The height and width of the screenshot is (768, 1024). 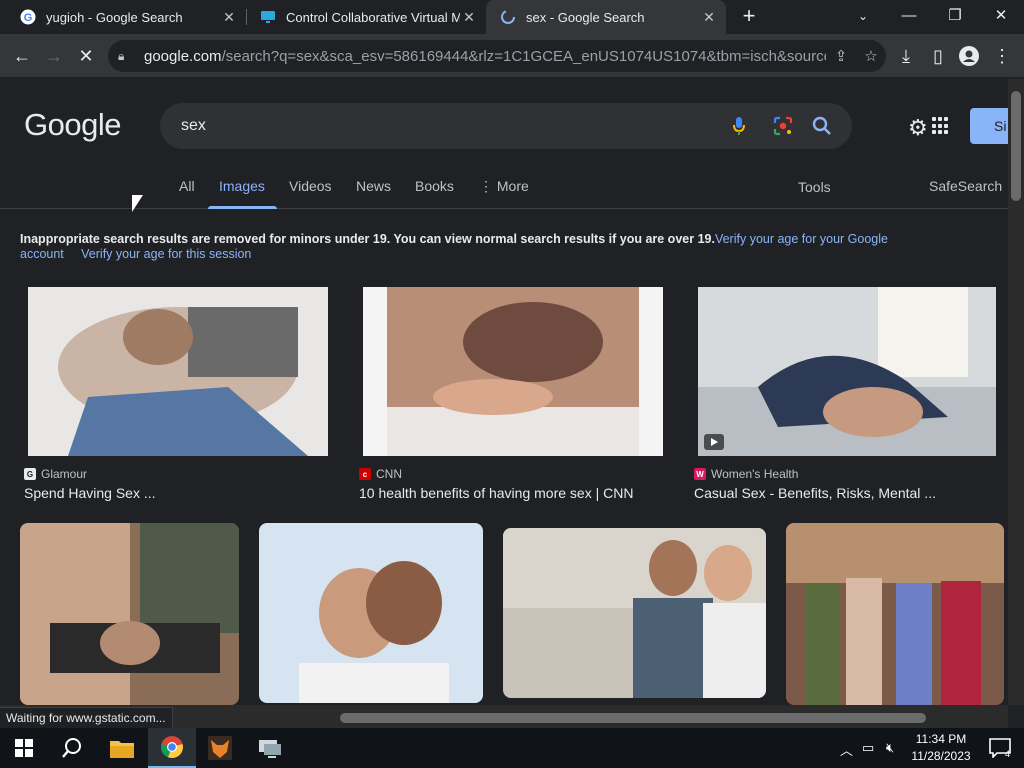 I want to click on tab-sex-search-active: sex - Google Search ✕, so click(x=606, y=17).